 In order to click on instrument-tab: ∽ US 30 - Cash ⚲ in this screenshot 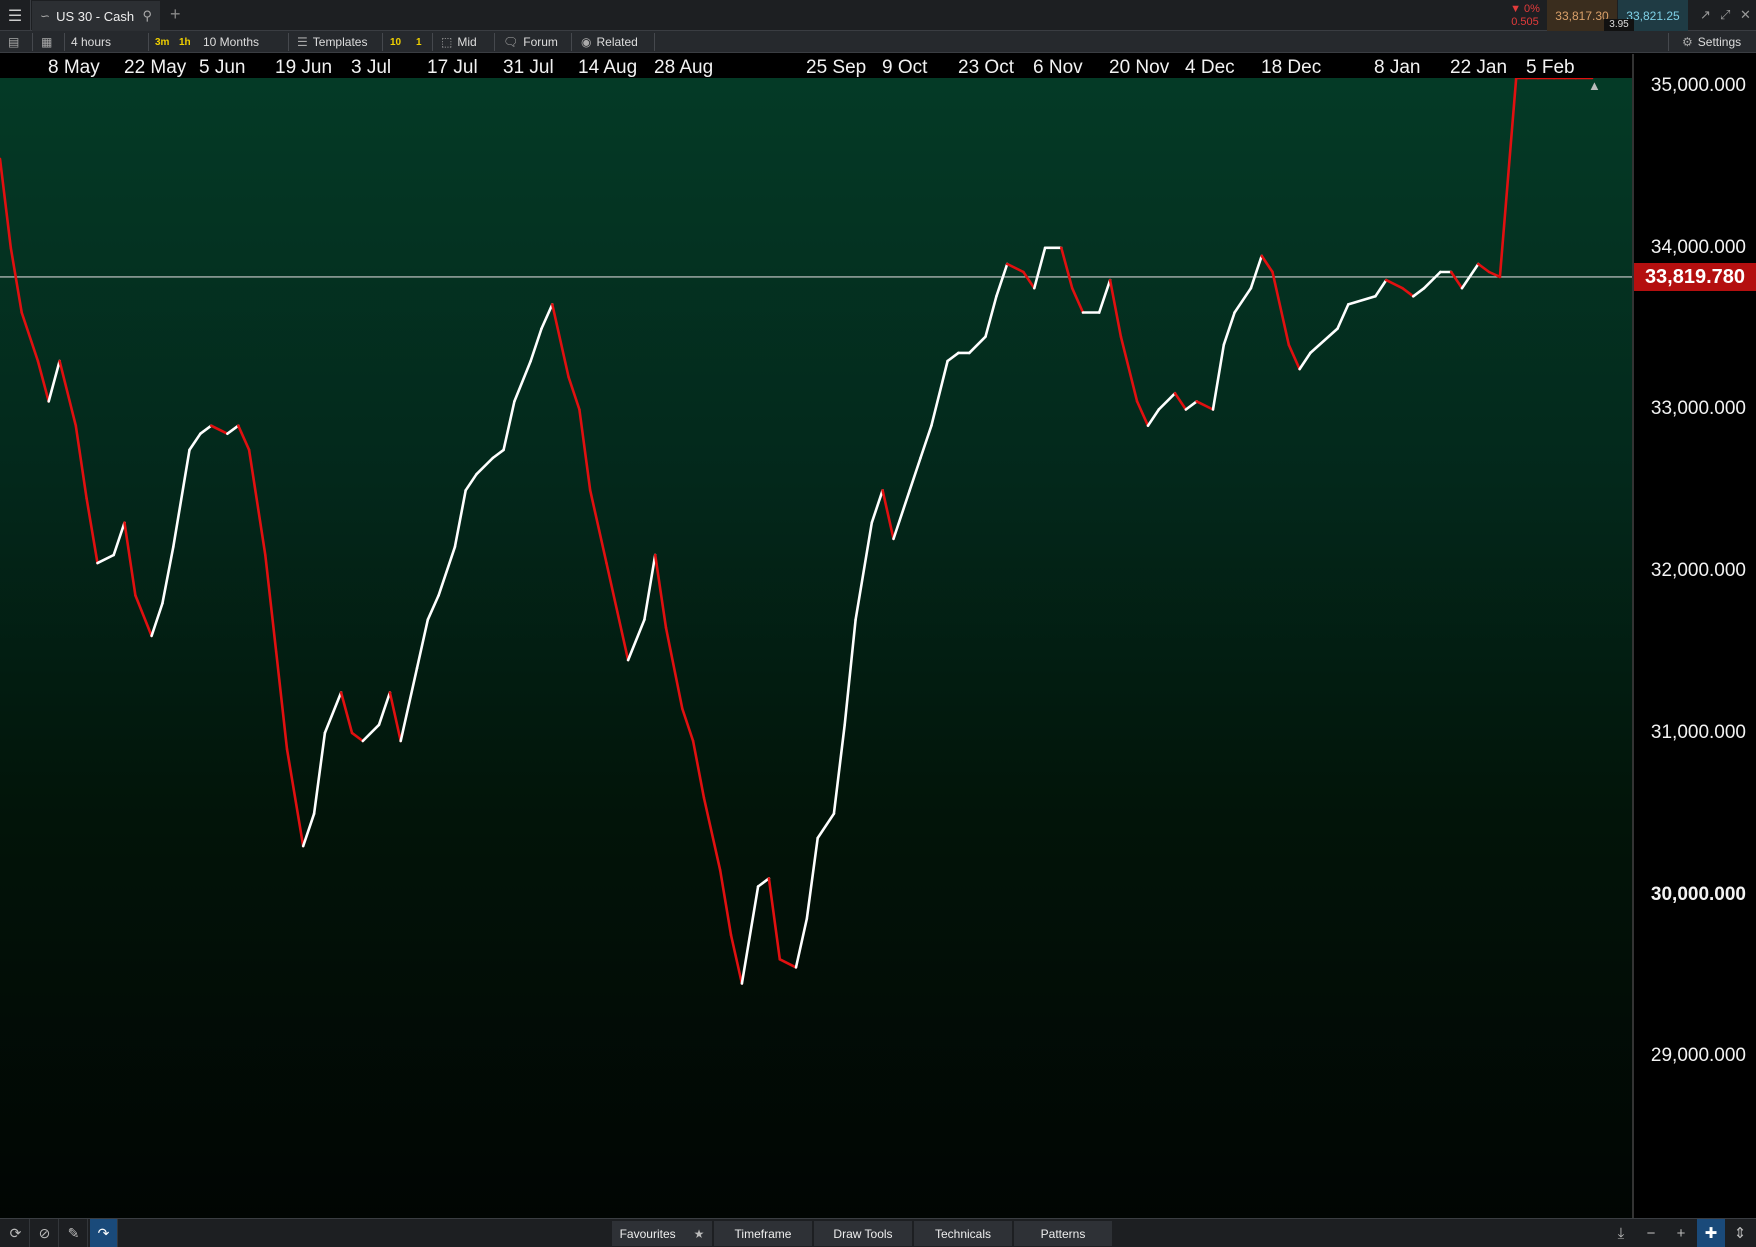, I will do `click(96, 16)`.